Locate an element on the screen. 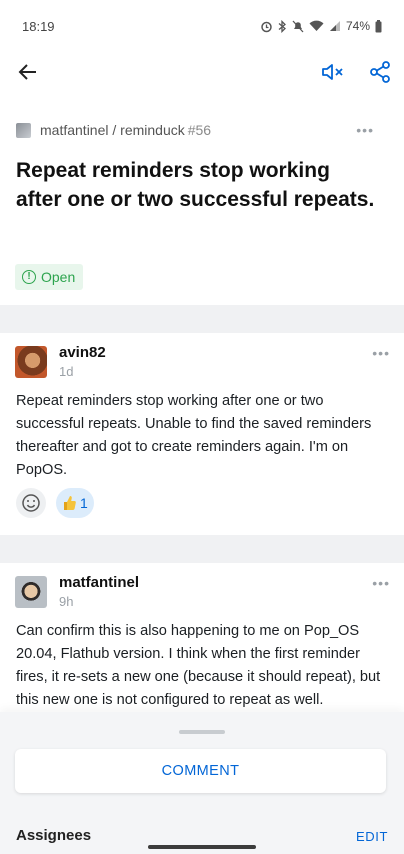 This screenshot has height=854, width=404. repo-name: matfantinel / reminduck is located at coordinates (112, 130).